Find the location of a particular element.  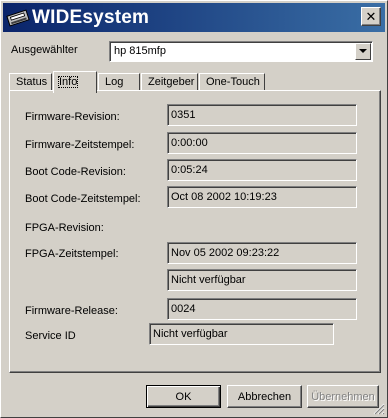

printer-icon is located at coordinates (18, 18).